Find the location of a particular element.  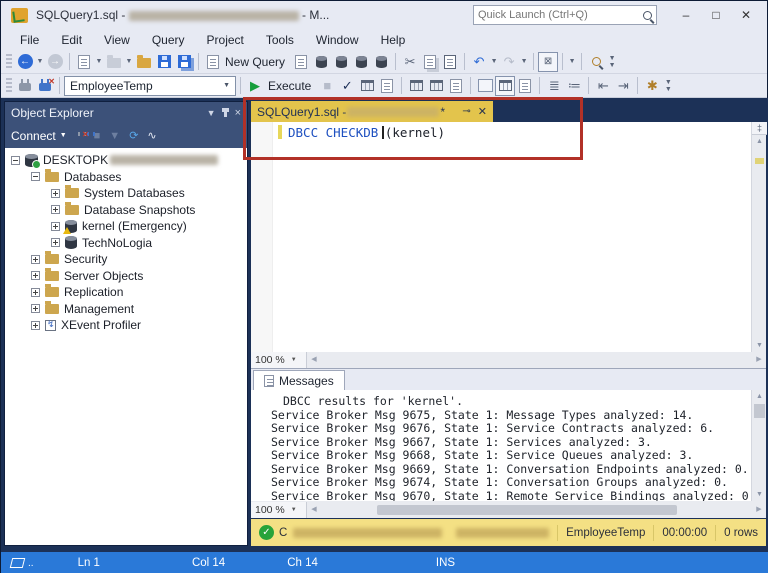

menu-view: View is located at coordinates (117, 40).